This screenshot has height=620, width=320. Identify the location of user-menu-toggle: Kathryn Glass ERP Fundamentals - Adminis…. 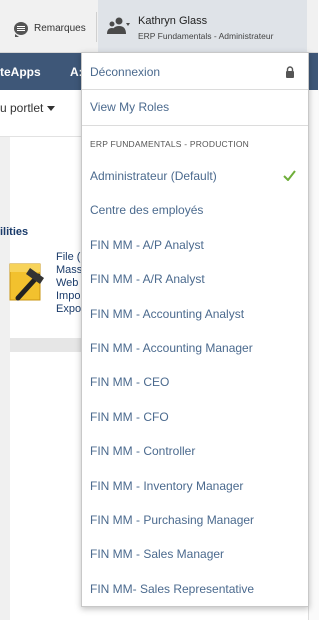
(202, 26).